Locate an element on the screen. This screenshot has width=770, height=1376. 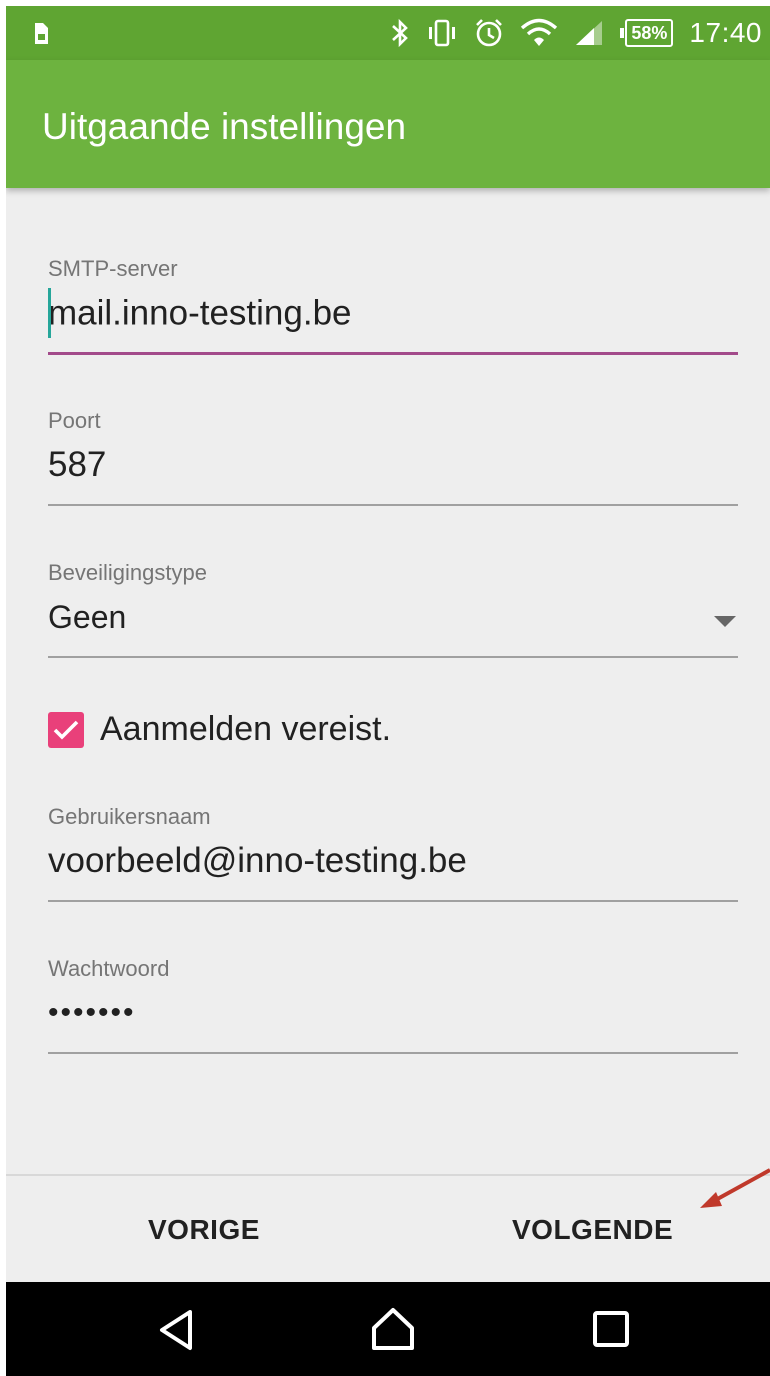
alarm-icon is located at coordinates (489, 33).